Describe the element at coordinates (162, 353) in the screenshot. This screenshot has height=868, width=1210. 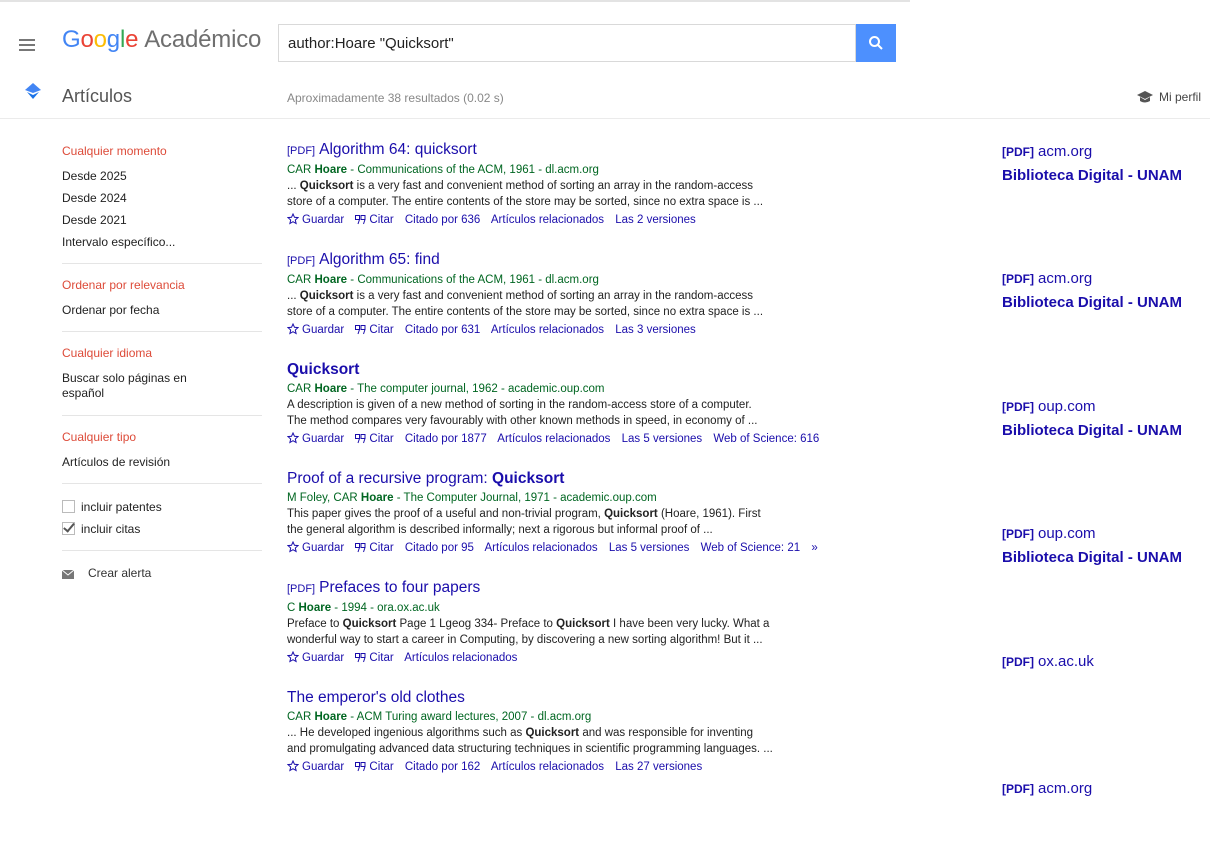
I see `language-any: Cualquier idioma` at that location.